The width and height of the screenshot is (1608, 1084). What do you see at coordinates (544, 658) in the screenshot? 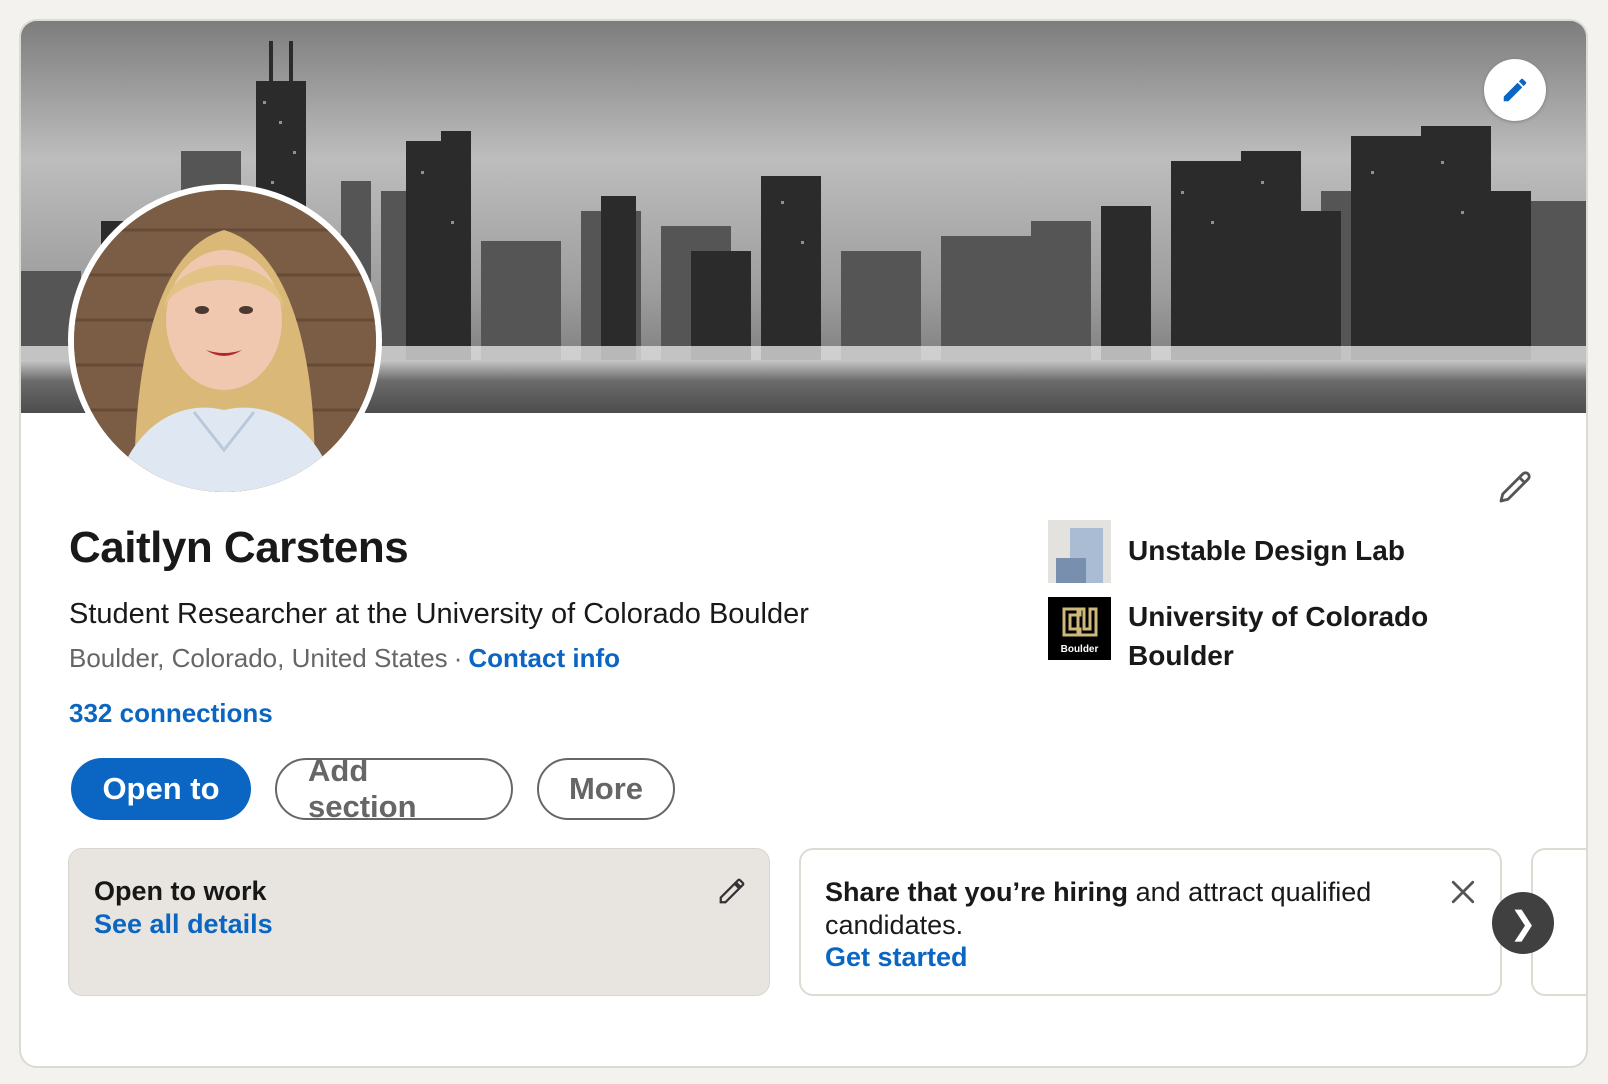
I see `contact-info-link: Contact info` at bounding box center [544, 658].